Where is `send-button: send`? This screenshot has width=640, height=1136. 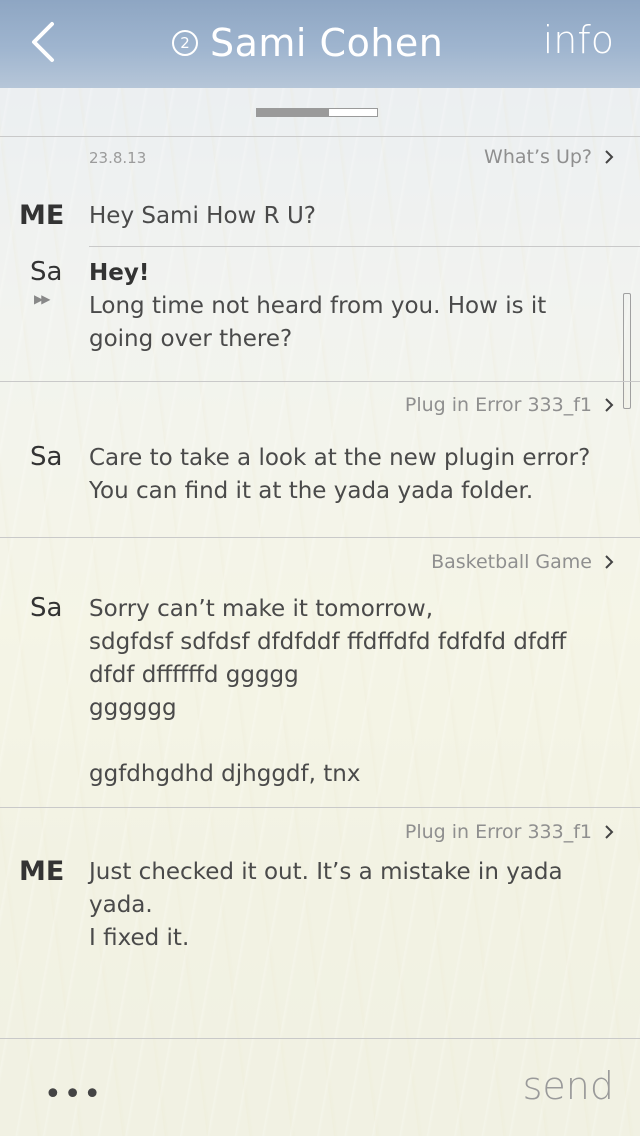 send-button: send is located at coordinates (568, 1086).